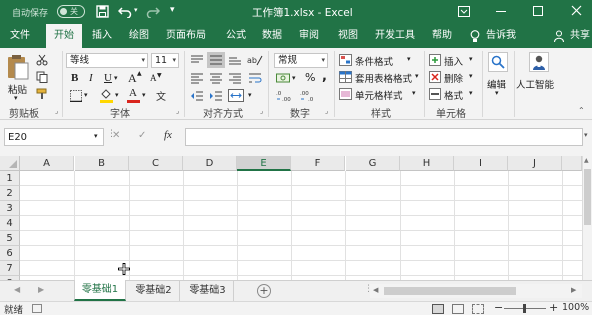  Describe the element at coordinates (56, 111) in the screenshot. I see `clipboard-launcher-icon: ⌟` at that location.